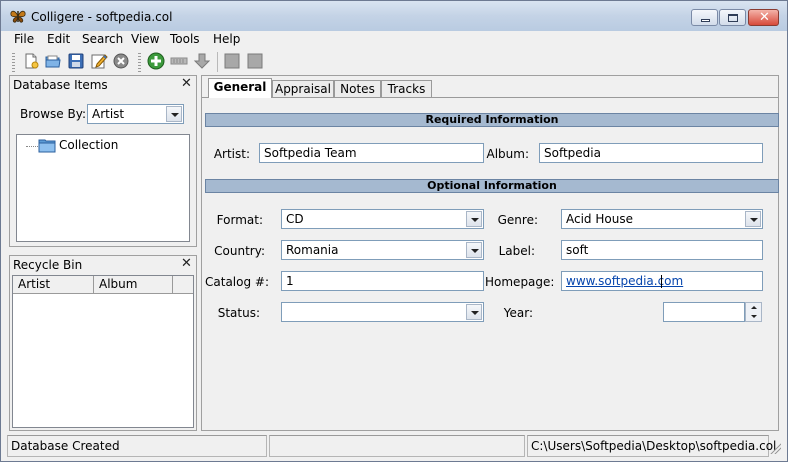 The width and height of the screenshot is (788, 462). I want to click on edit-pencil-icon, so click(99, 61).